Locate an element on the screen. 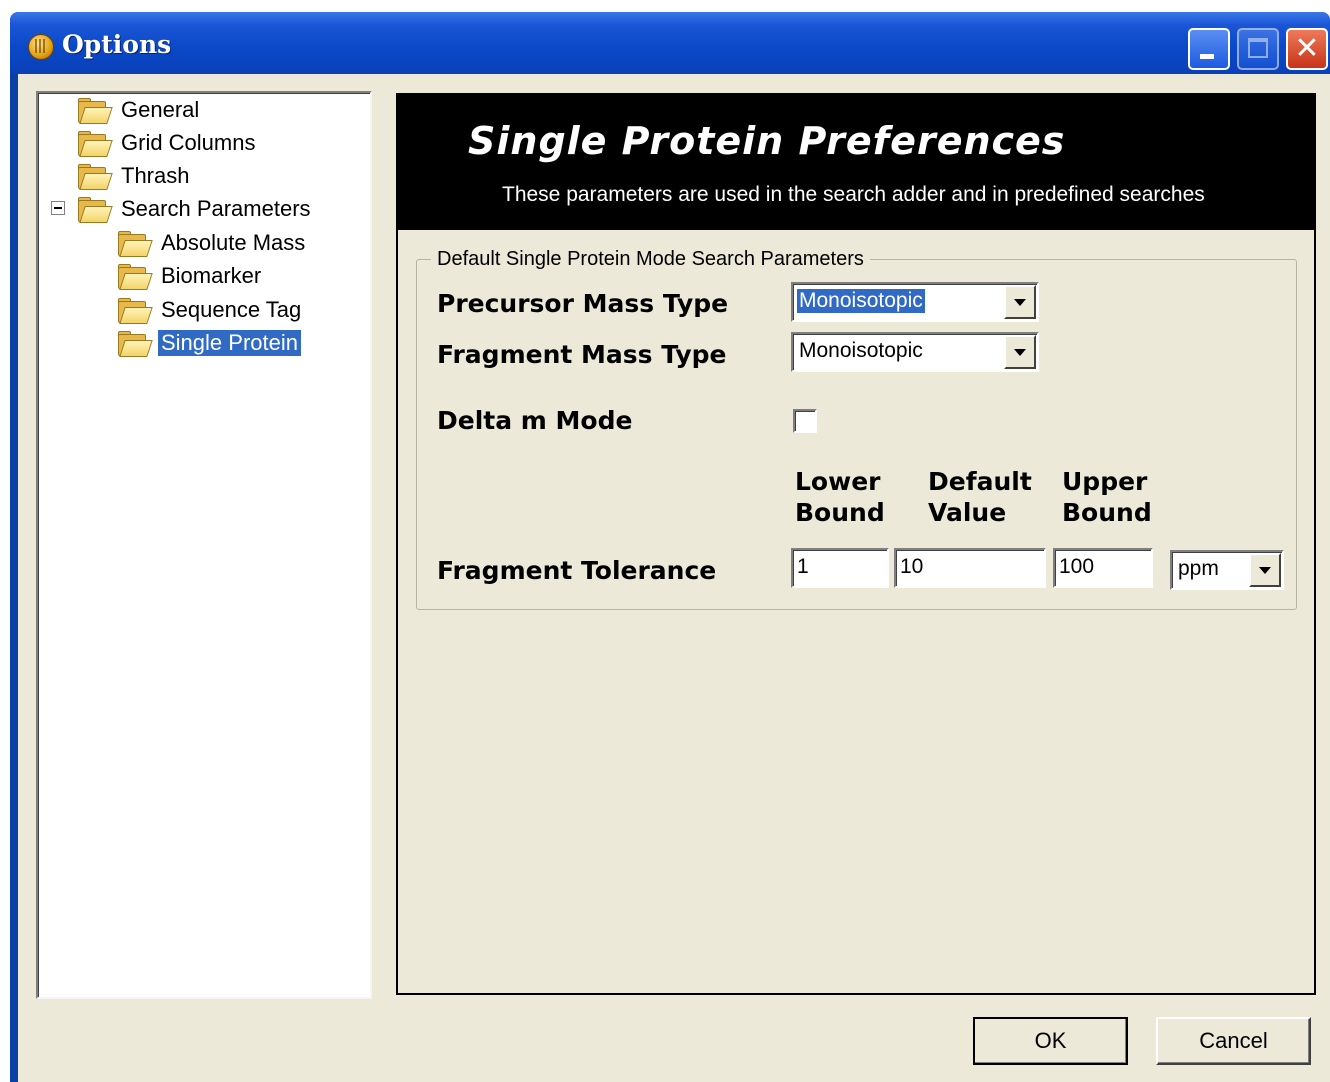 The width and height of the screenshot is (1330, 1082). tree-item-label: General is located at coordinates (160, 109).